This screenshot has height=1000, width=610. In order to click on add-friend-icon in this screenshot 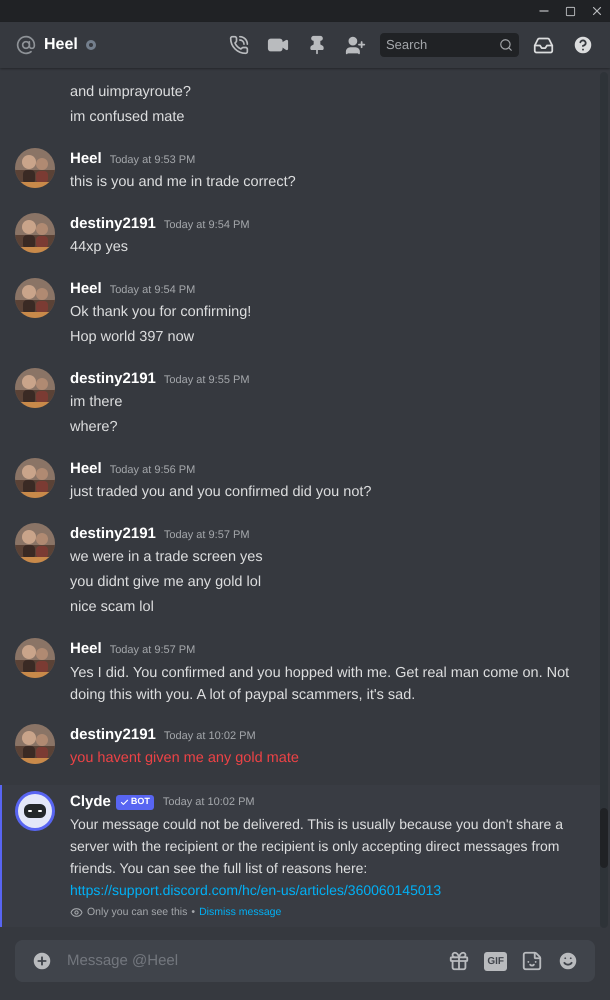, I will do `click(355, 45)`.